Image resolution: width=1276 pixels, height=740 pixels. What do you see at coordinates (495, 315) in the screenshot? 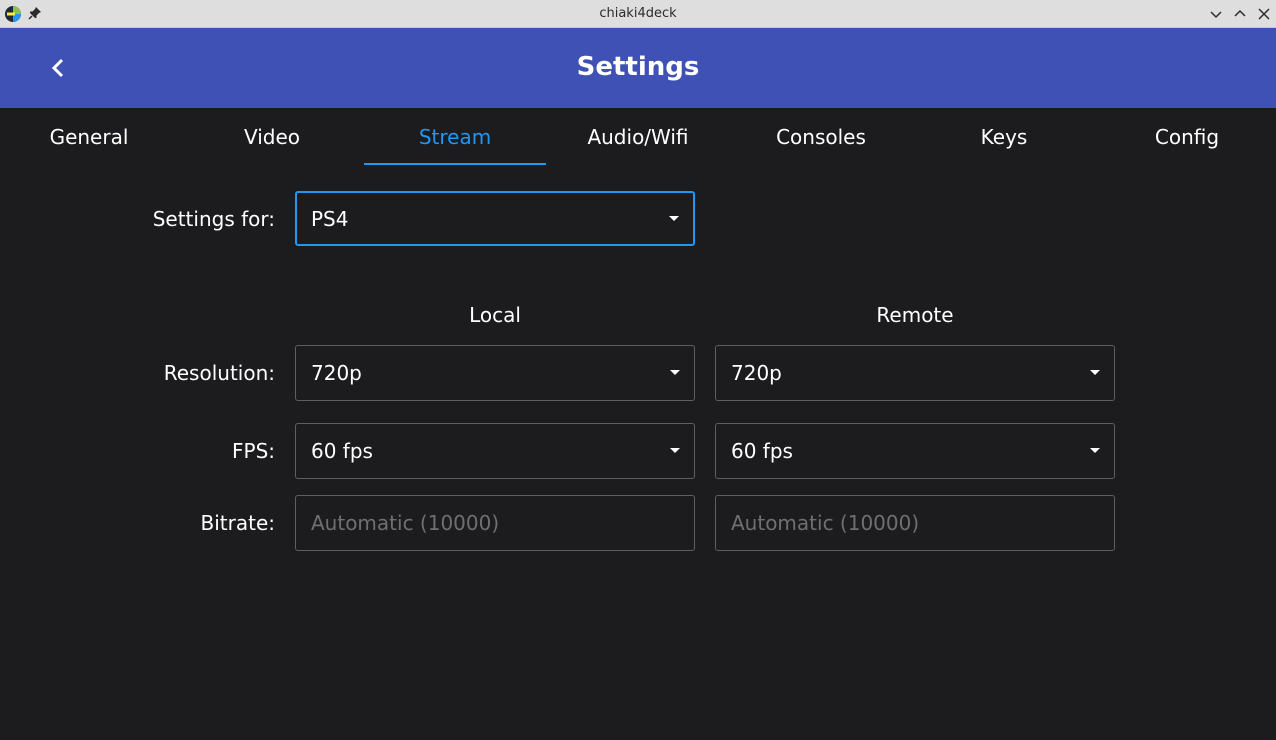
I see `local-column-header: Local` at bounding box center [495, 315].